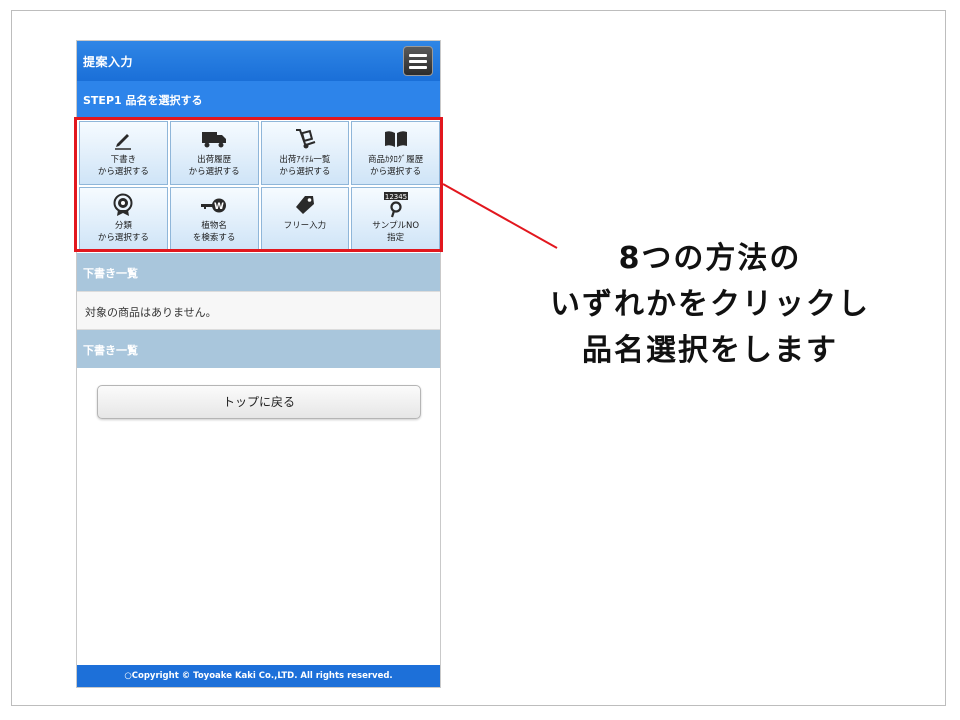  Describe the element at coordinates (110, 273) in the screenshot. I see `drafts-section-title: 下書き一覧` at that location.